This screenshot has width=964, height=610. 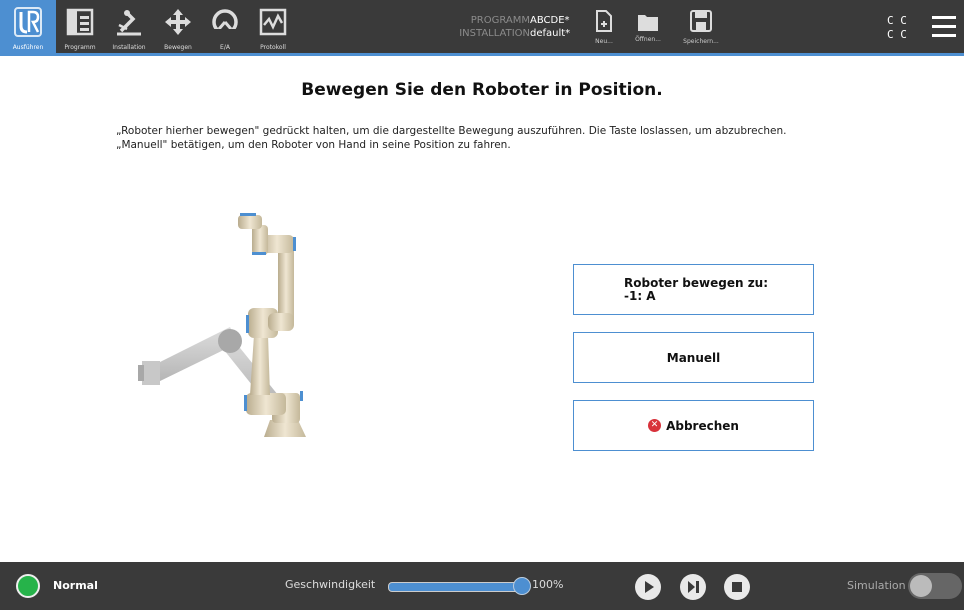 I want to click on status-indicator-icon, so click(x=28, y=586).